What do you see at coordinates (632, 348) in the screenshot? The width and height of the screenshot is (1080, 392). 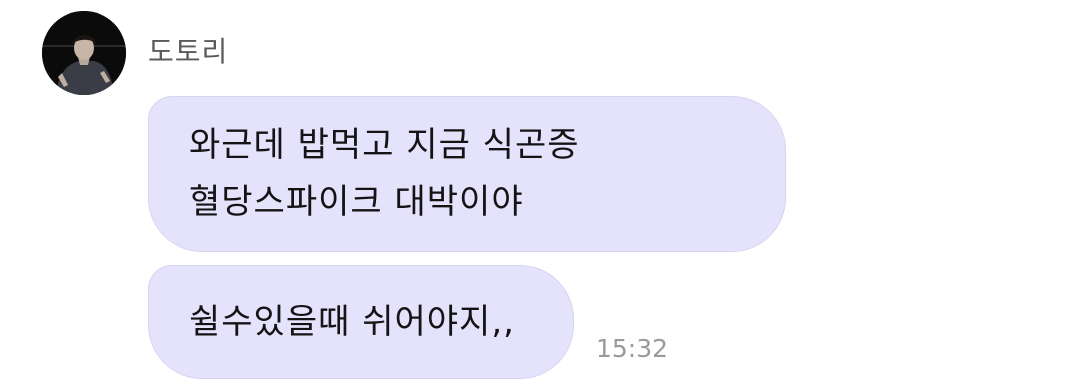 I see `message-timestamp: 15:32` at bounding box center [632, 348].